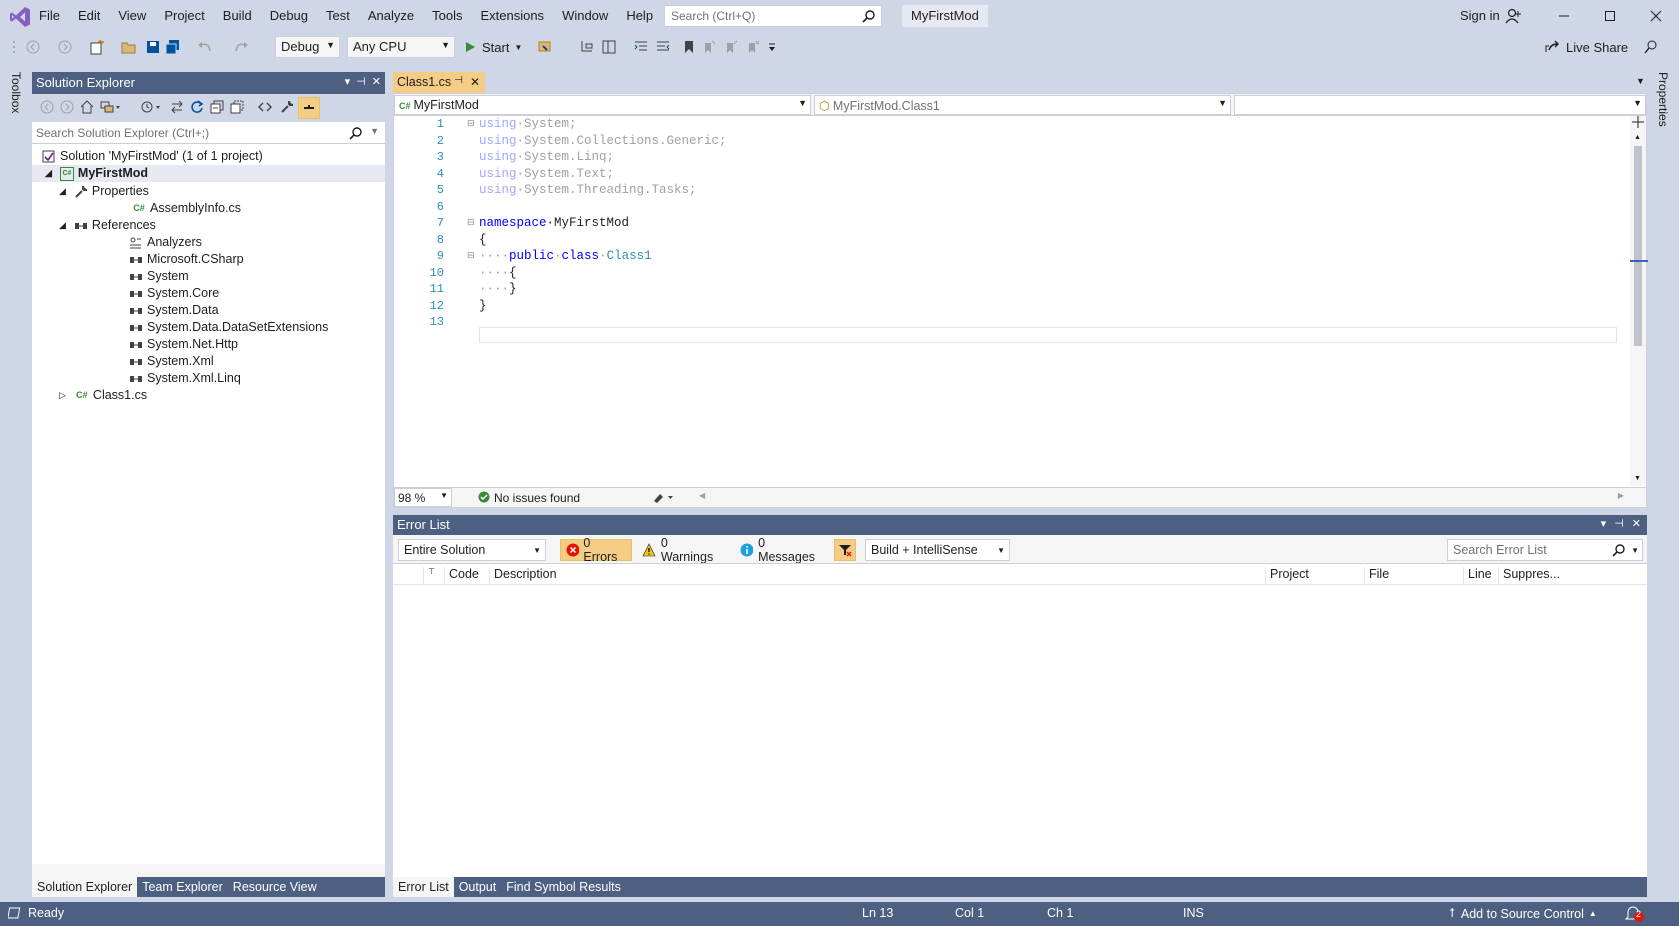  What do you see at coordinates (237, 16) in the screenshot?
I see `menu-build: Build` at bounding box center [237, 16].